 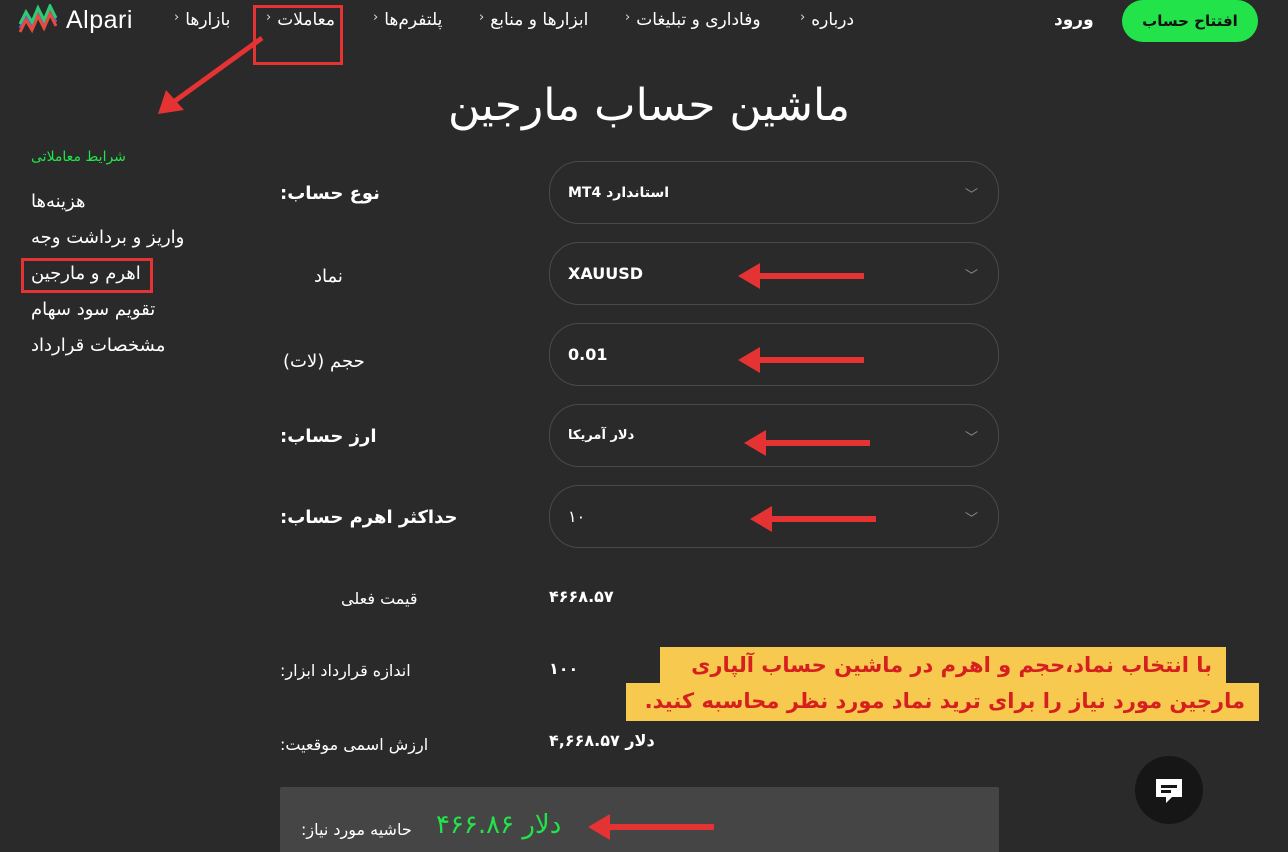 I want to click on sidebar-item-dividend-calendar: تقویم سود سهام, so click(x=107, y=316).